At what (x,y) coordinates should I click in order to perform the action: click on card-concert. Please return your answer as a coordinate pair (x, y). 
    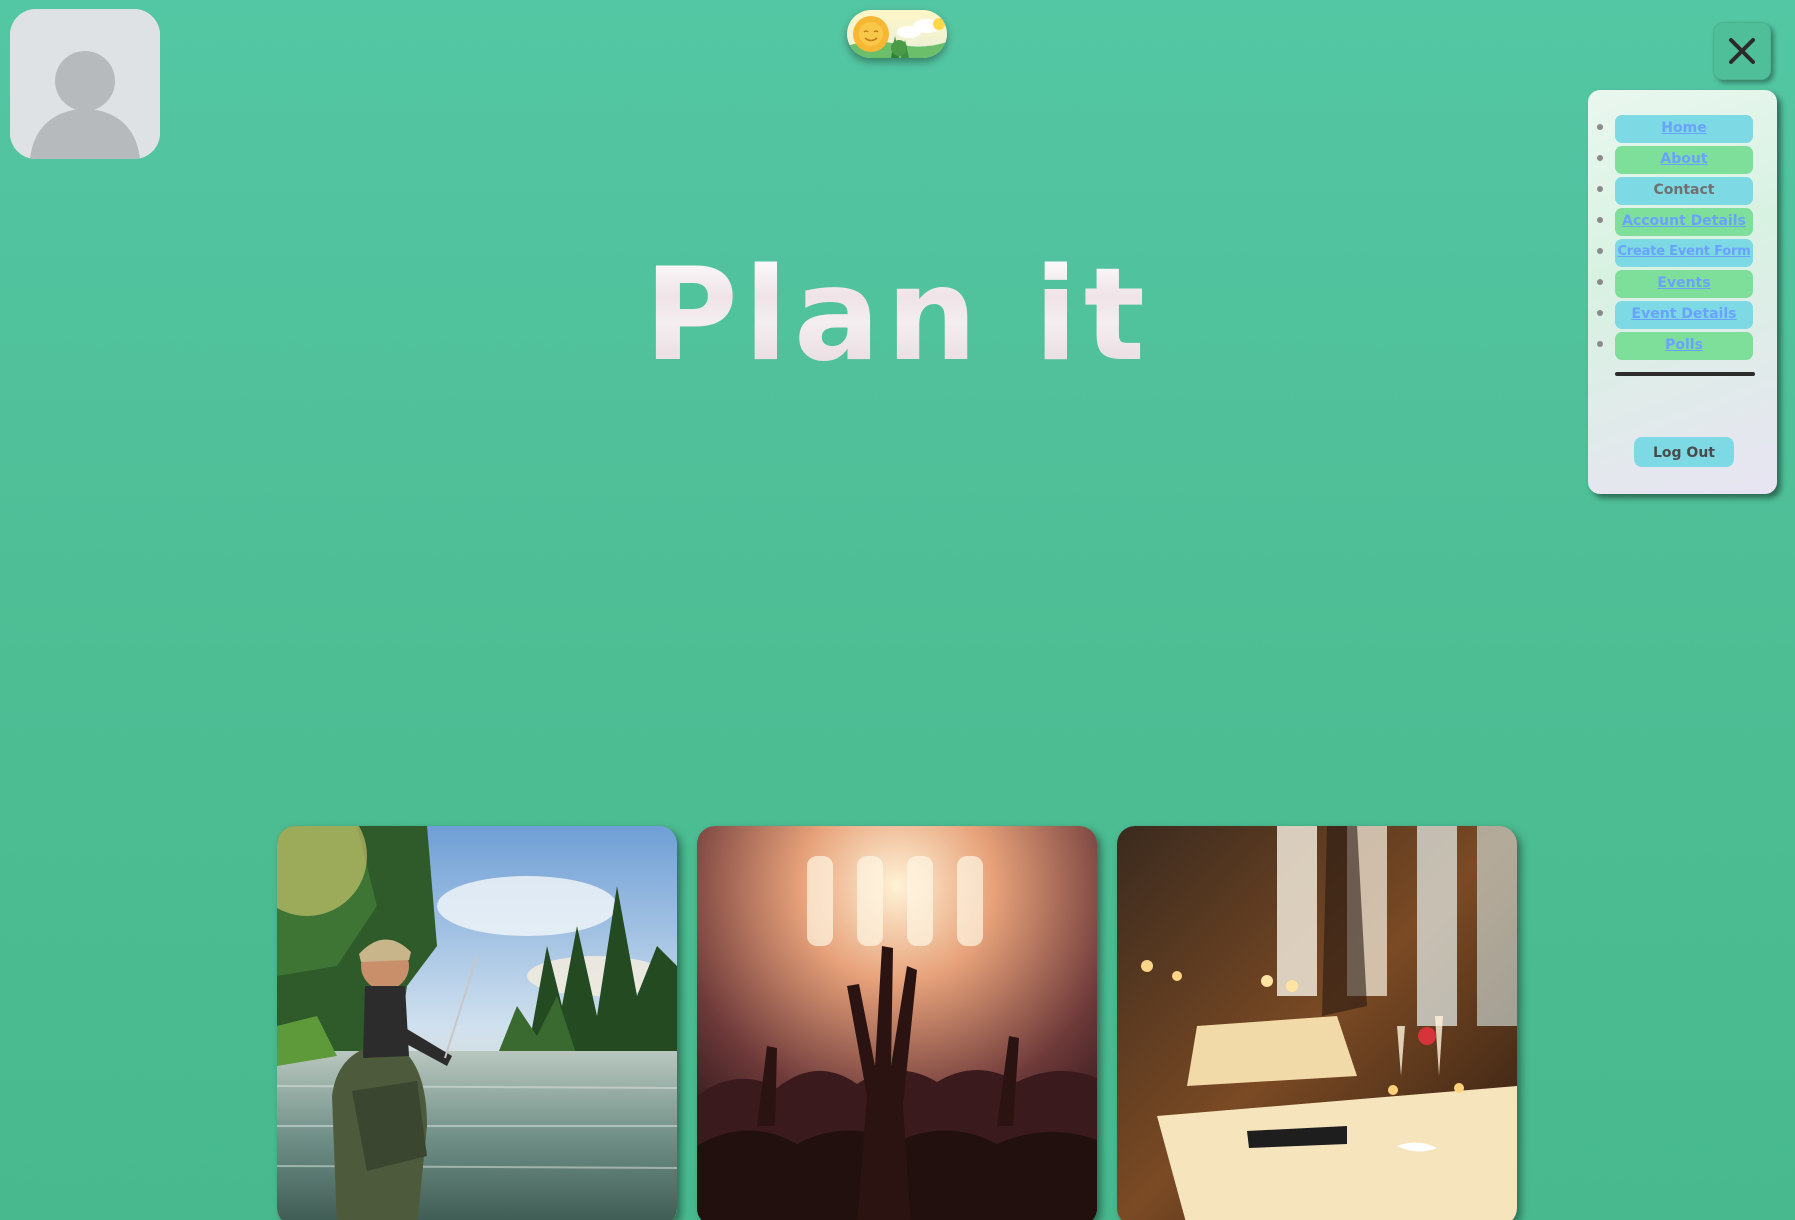
    Looking at the image, I should click on (897, 1023).